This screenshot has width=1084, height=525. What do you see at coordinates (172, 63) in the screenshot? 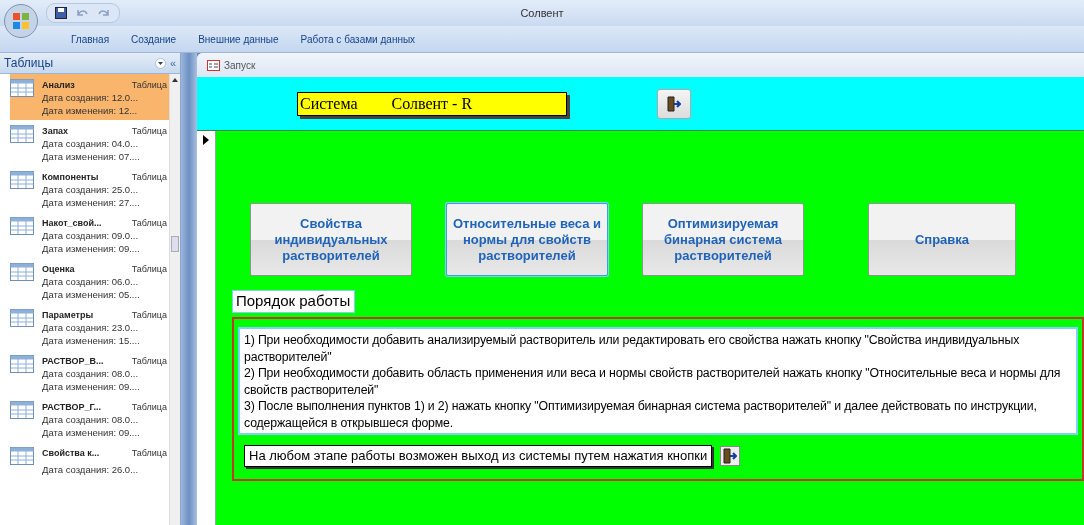
I see `collapse-button: «` at bounding box center [172, 63].